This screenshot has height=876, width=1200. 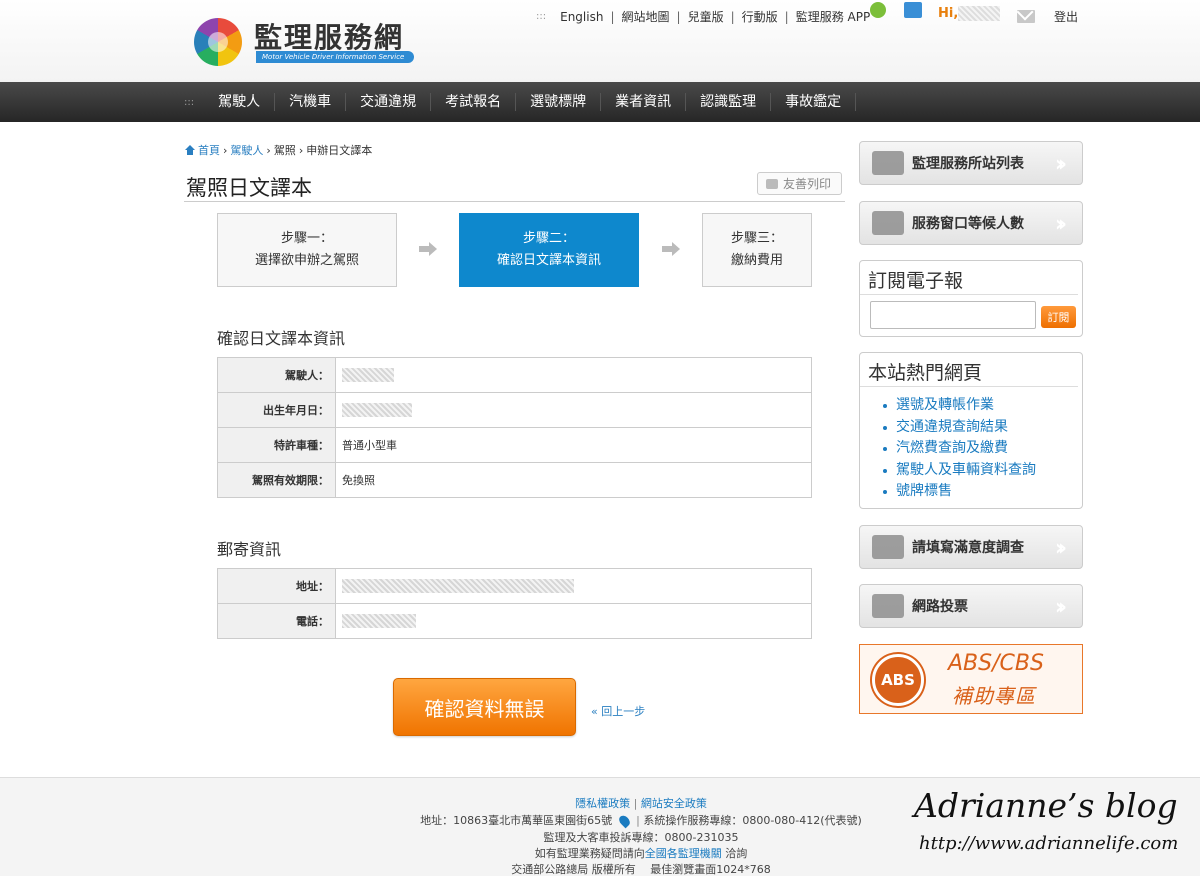 I want to click on abs-badge-icon: ABS, so click(x=898, y=680).